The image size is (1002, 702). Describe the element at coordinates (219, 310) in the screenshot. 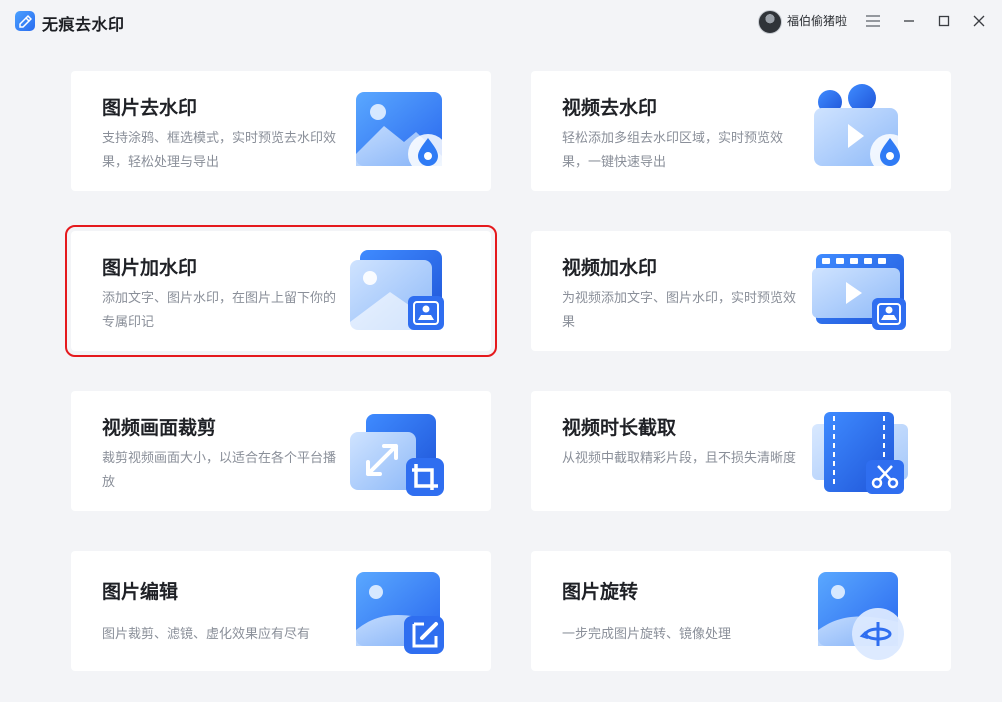

I see `card-description: 添加文字、图片水印，在图片上留下你的专属印记` at that location.